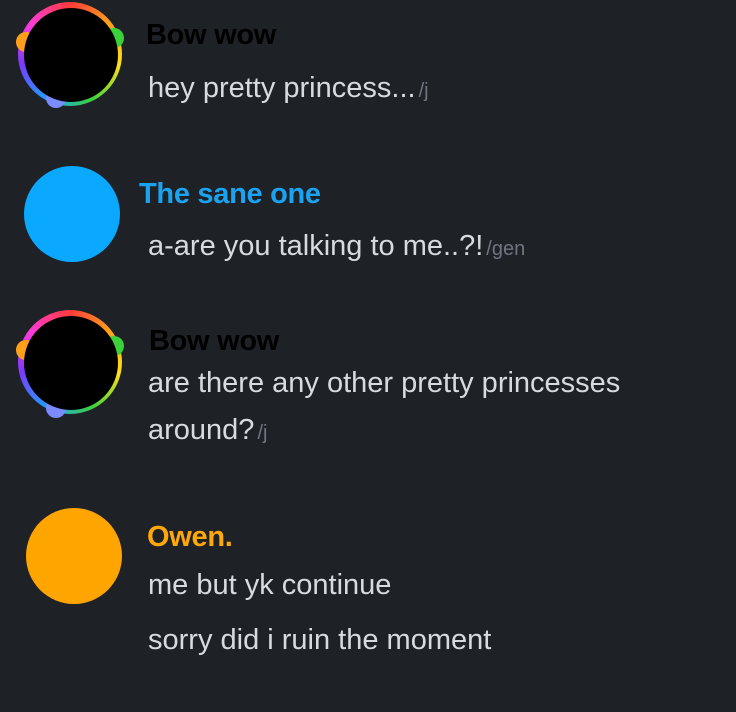 The height and width of the screenshot is (712, 736). What do you see at coordinates (316, 246) in the screenshot?
I see `message-content: a-are you talking to me..?!` at bounding box center [316, 246].